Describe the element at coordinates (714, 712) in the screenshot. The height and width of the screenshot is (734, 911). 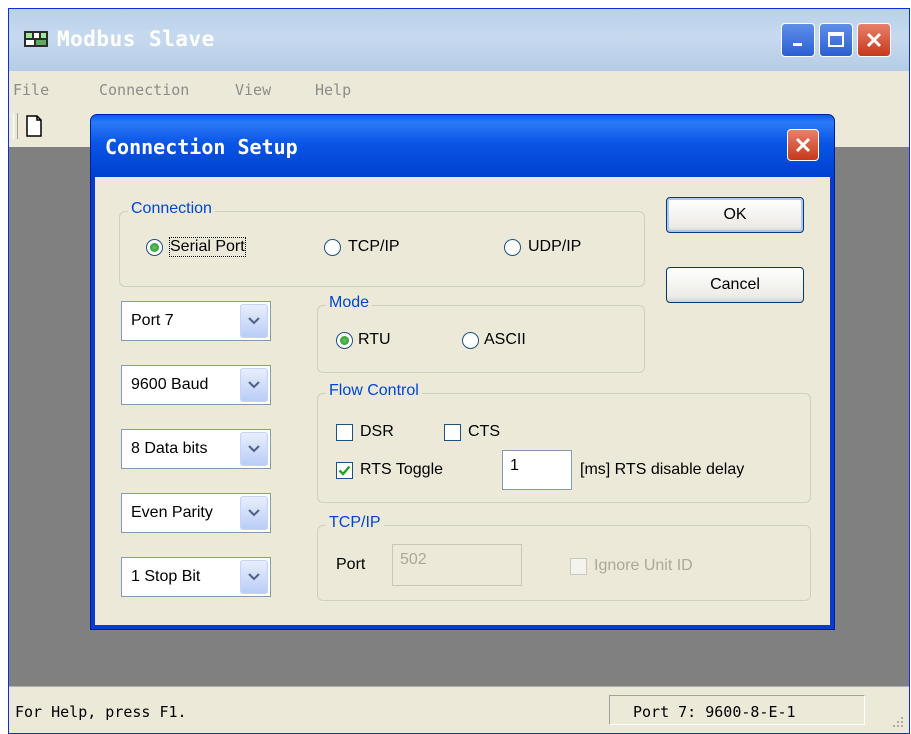
I see `status-port-text: Port 7: 9600-8-E-1` at that location.